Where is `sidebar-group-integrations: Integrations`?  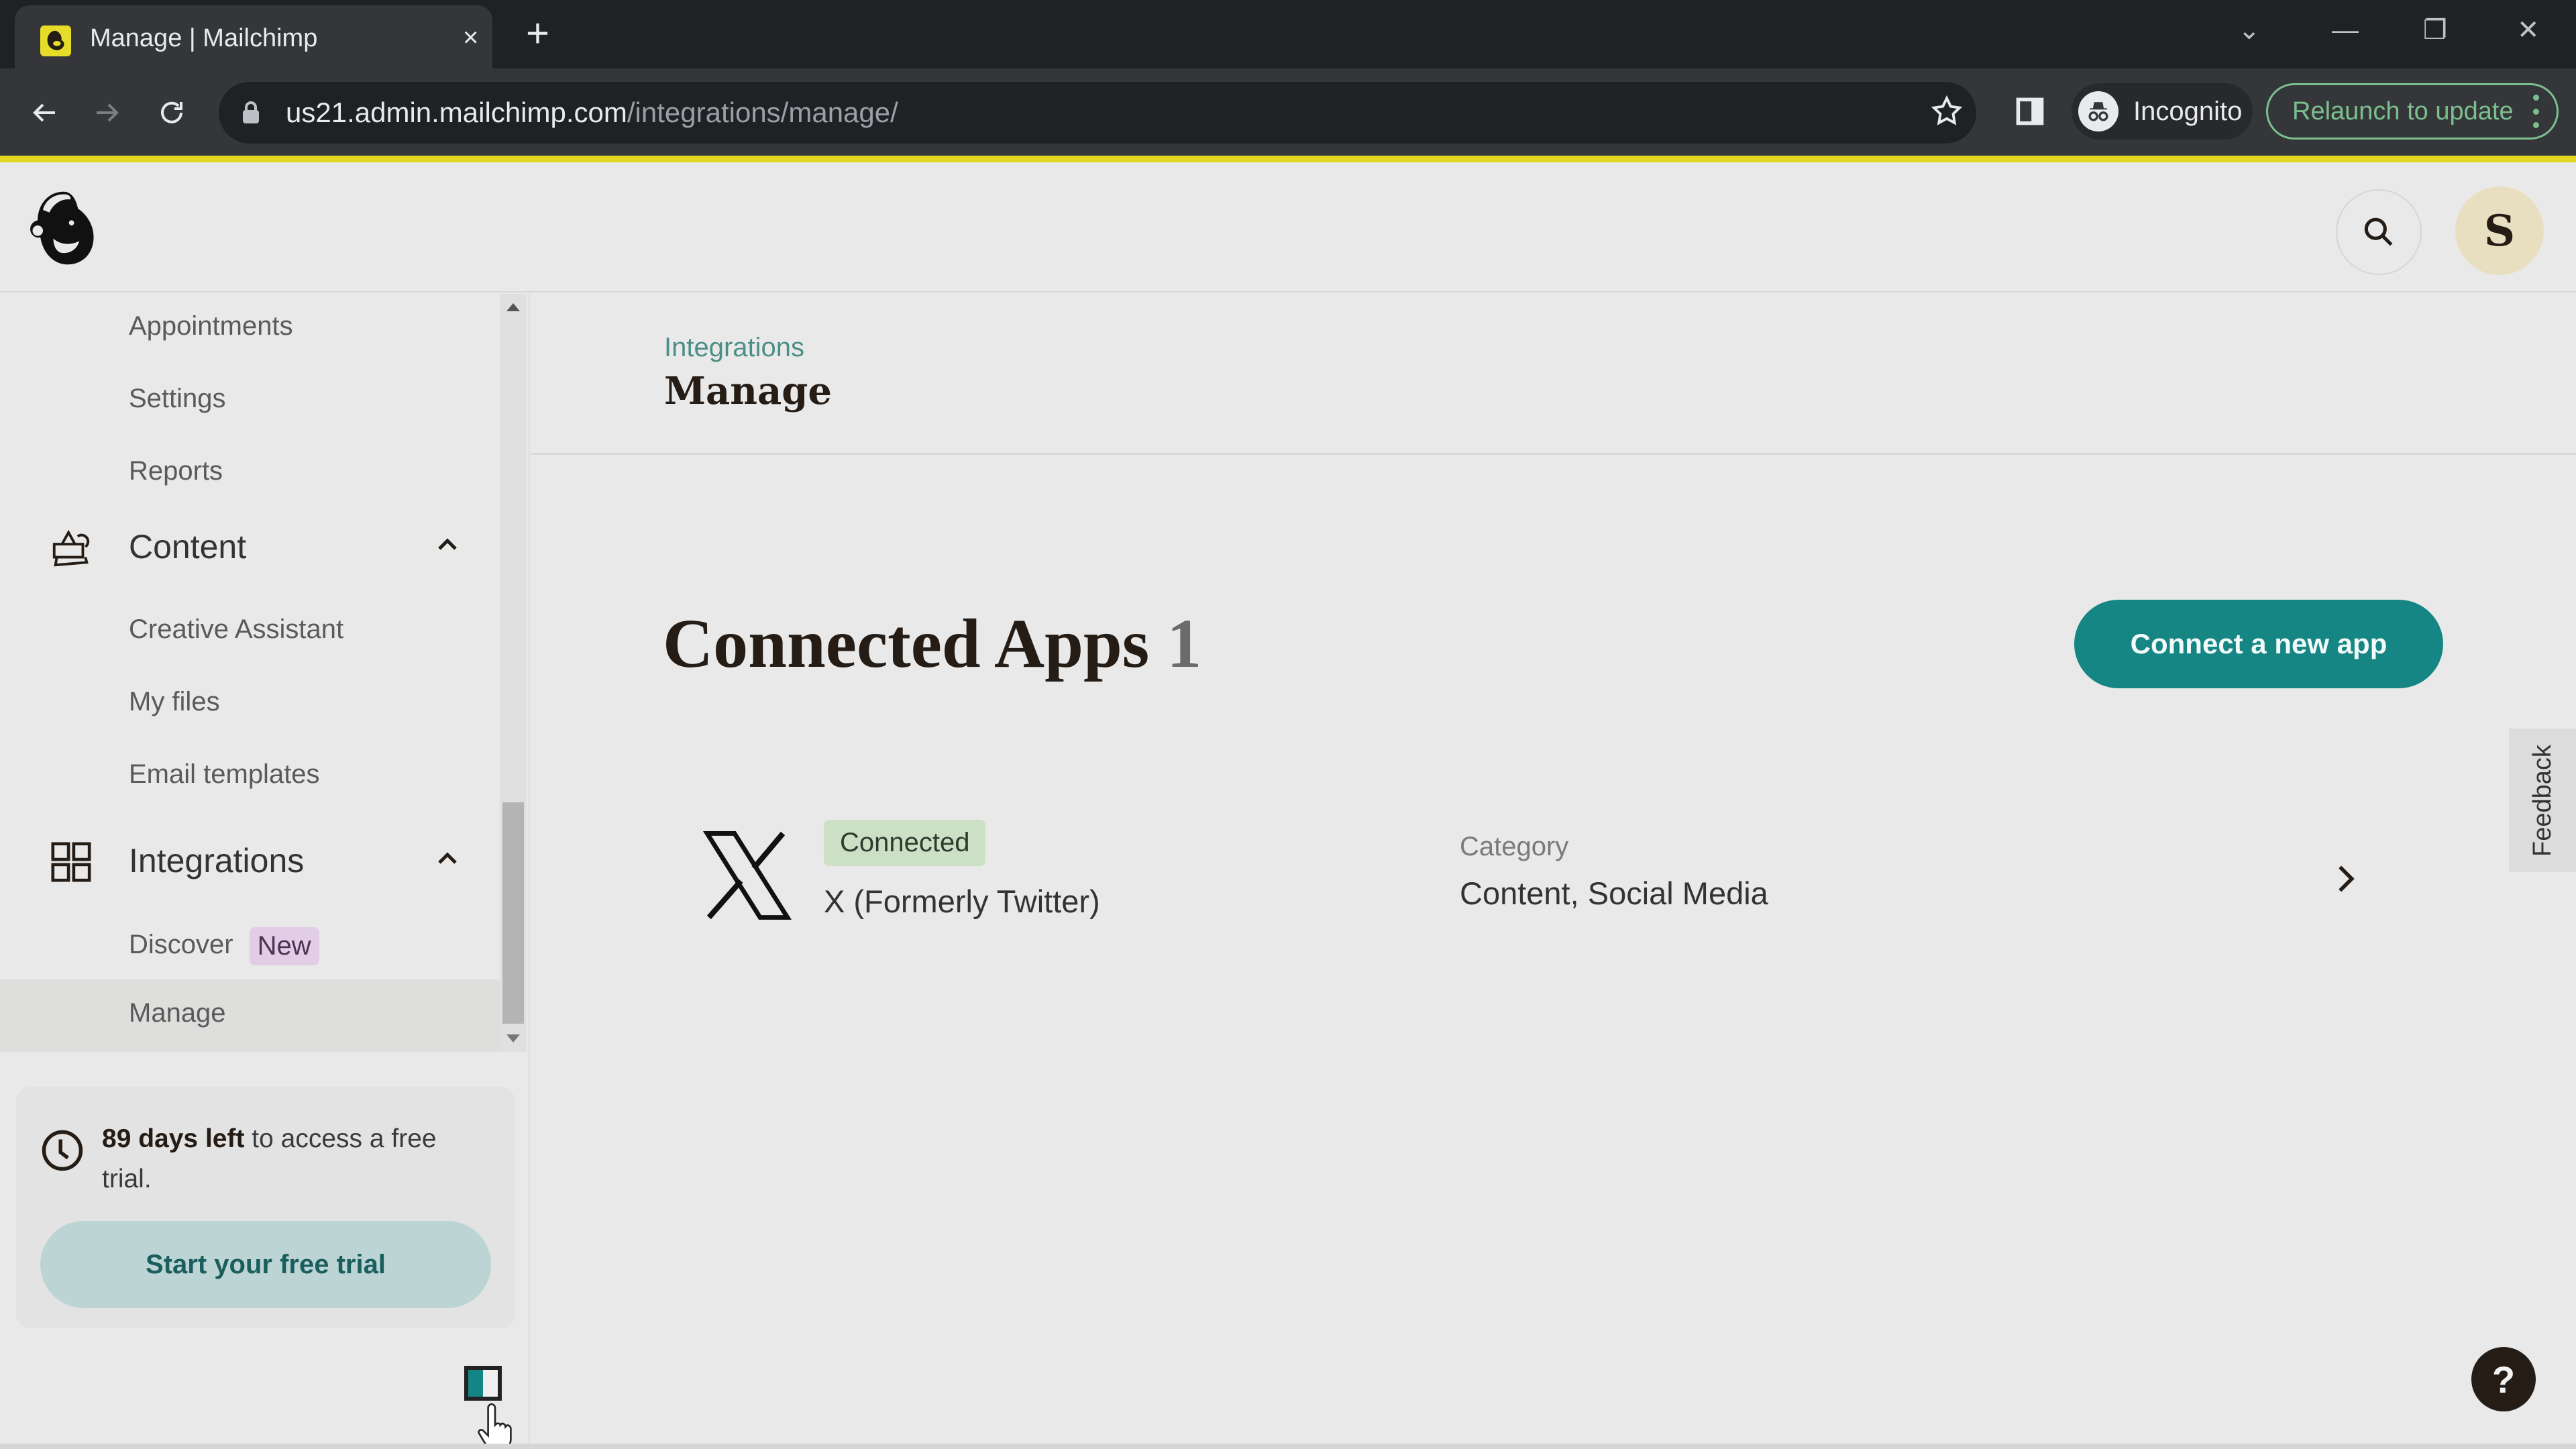
sidebar-group-integrations: Integrations is located at coordinates (250, 858).